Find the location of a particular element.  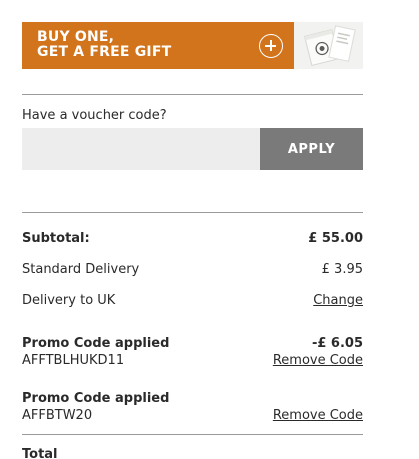

add-gift-plus-icon is located at coordinates (271, 46).